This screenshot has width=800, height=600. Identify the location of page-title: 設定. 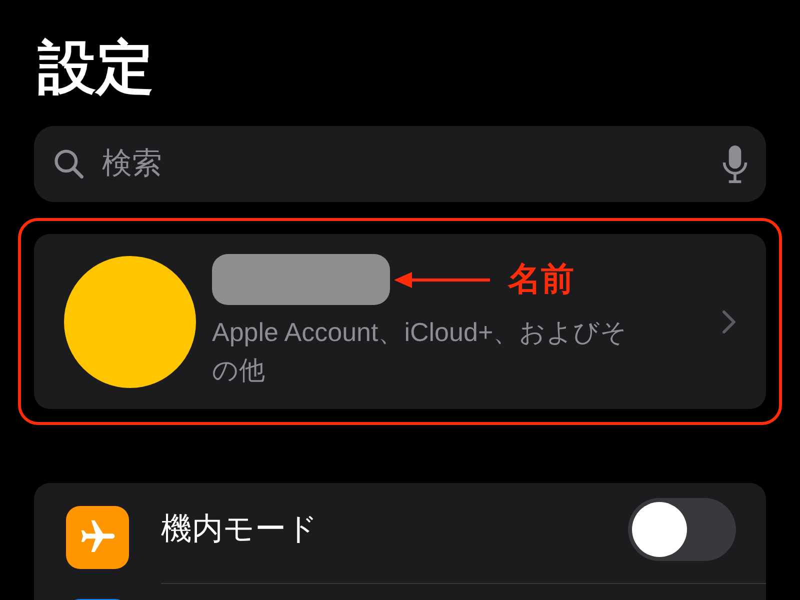
(96, 68).